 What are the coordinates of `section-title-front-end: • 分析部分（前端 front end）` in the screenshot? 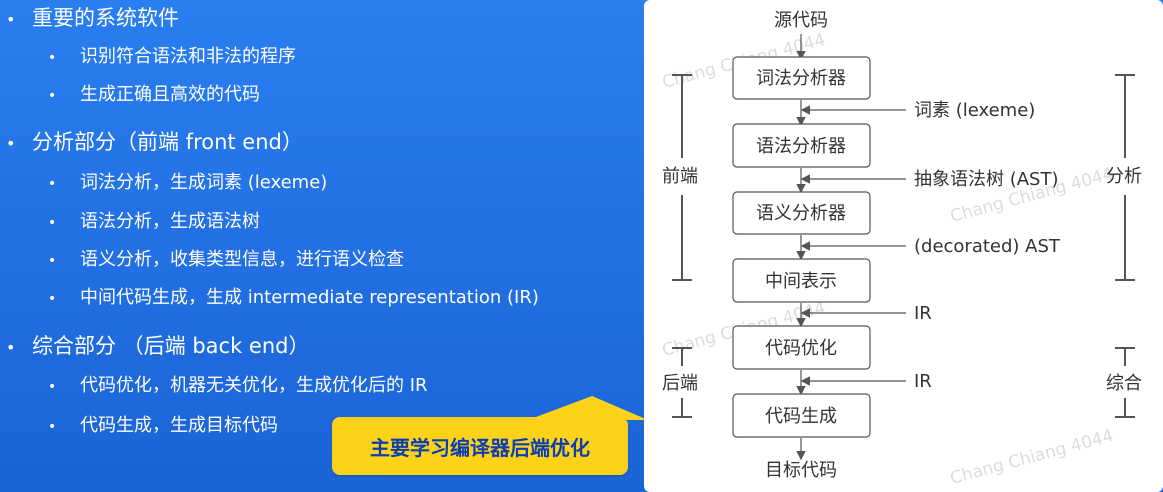 It's located at (154, 142).